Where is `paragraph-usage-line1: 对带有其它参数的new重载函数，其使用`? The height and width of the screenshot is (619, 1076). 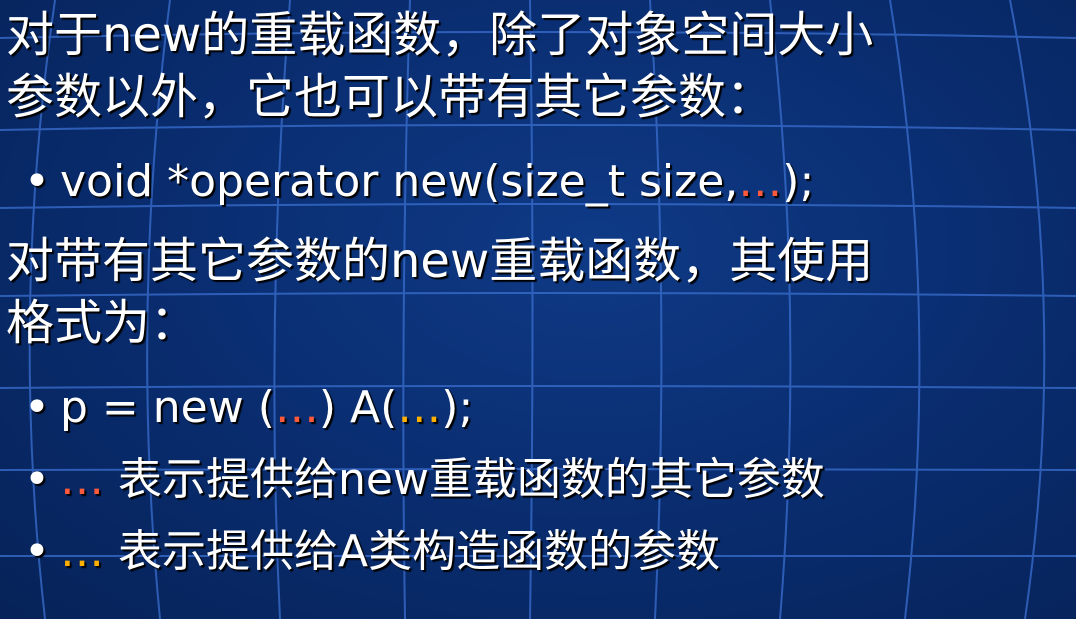 paragraph-usage-line1: 对带有其它参数的new重载函数，其使用 is located at coordinates (440, 261).